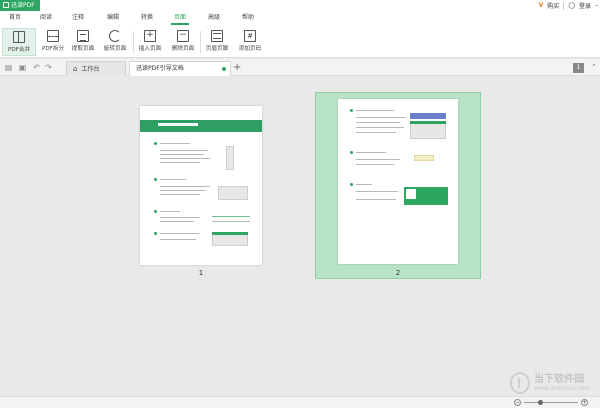 The image size is (600, 408). I want to click on extract-pages-button: 提取页面, so click(83, 42).